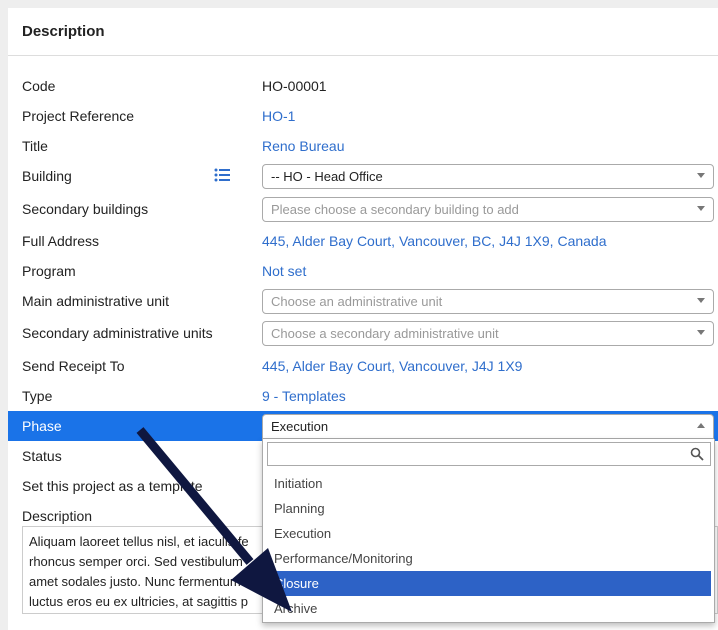 The image size is (718, 630). Describe the element at coordinates (488, 301) in the screenshot. I see `main-admin-unit-select: Choose an administrative unit` at that location.